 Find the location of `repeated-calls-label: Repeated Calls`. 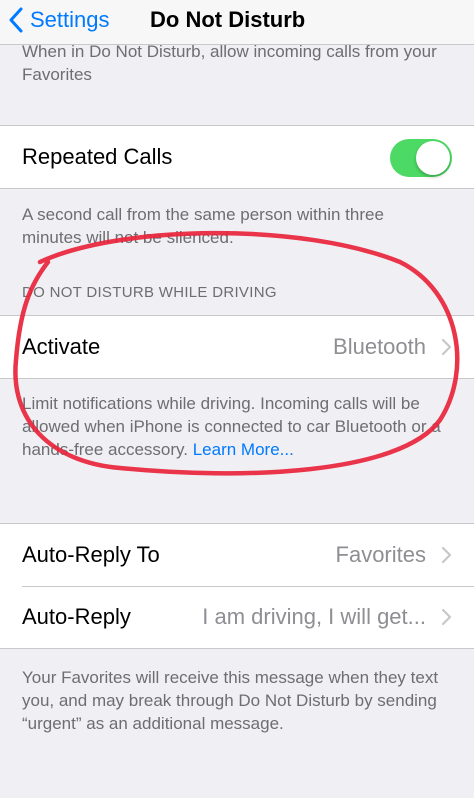

repeated-calls-label: Repeated Calls is located at coordinates (97, 156).